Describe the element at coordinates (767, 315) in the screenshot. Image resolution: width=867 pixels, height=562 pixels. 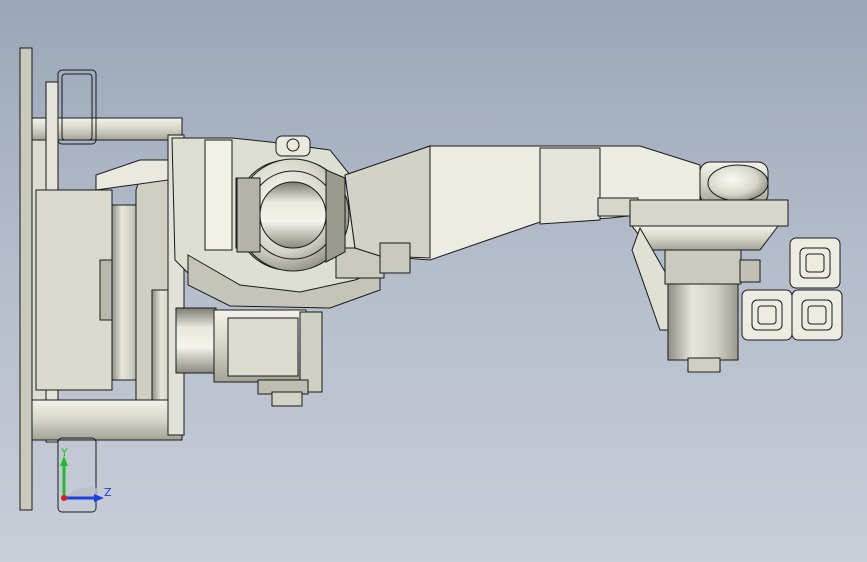
I see `connector-left` at that location.